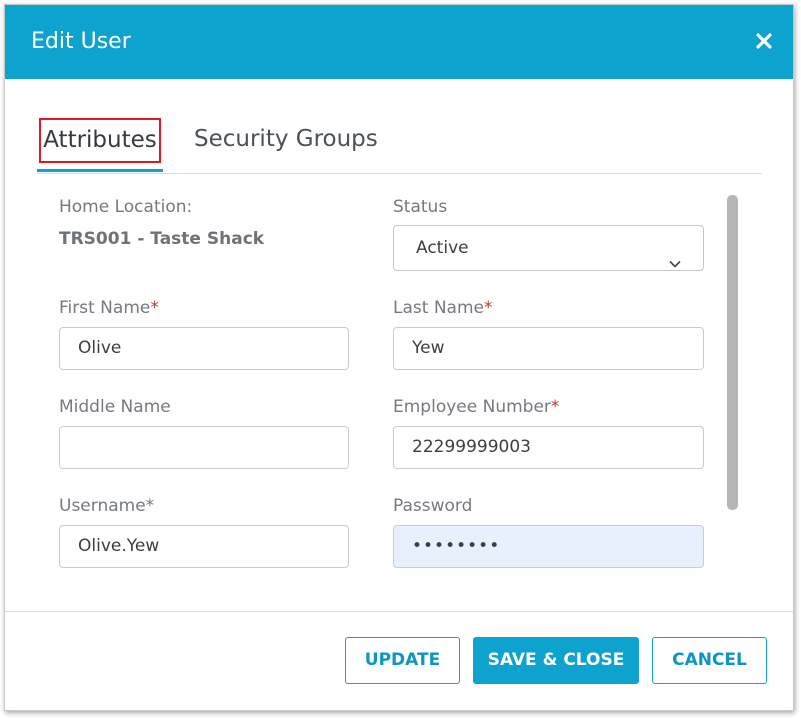 The height and width of the screenshot is (718, 801). I want to click on middle-name-input, so click(204, 447).